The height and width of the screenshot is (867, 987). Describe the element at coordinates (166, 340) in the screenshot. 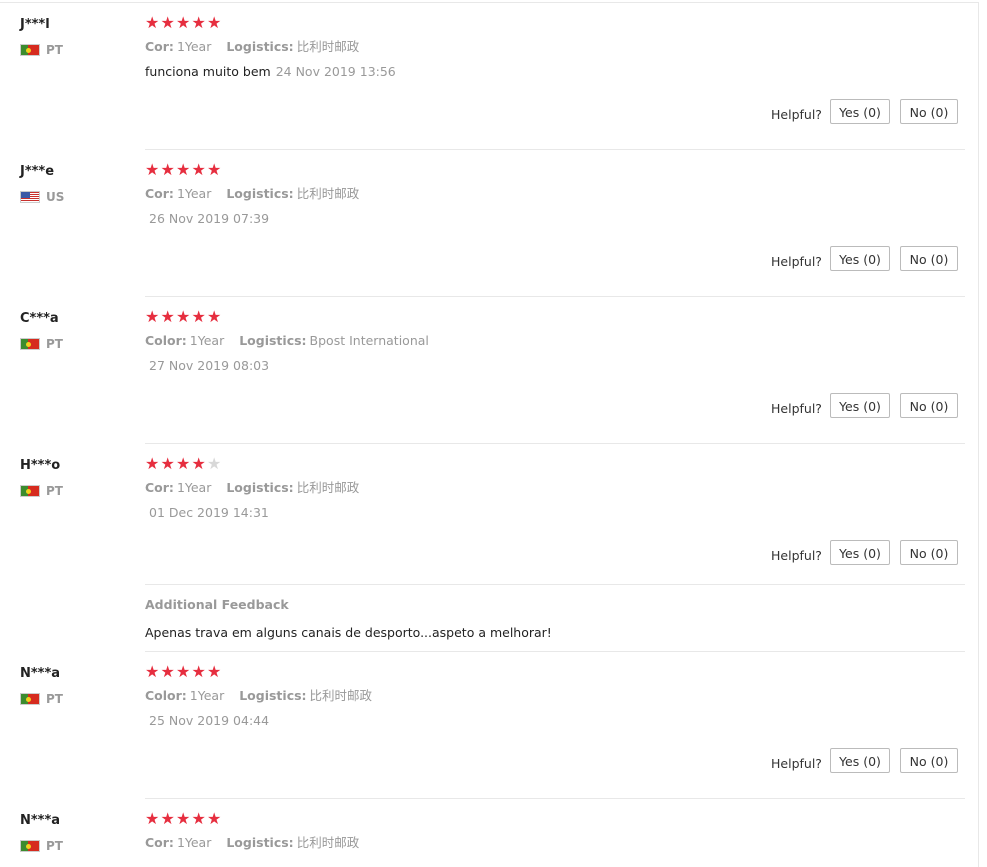

I see `color-label: Color:` at that location.